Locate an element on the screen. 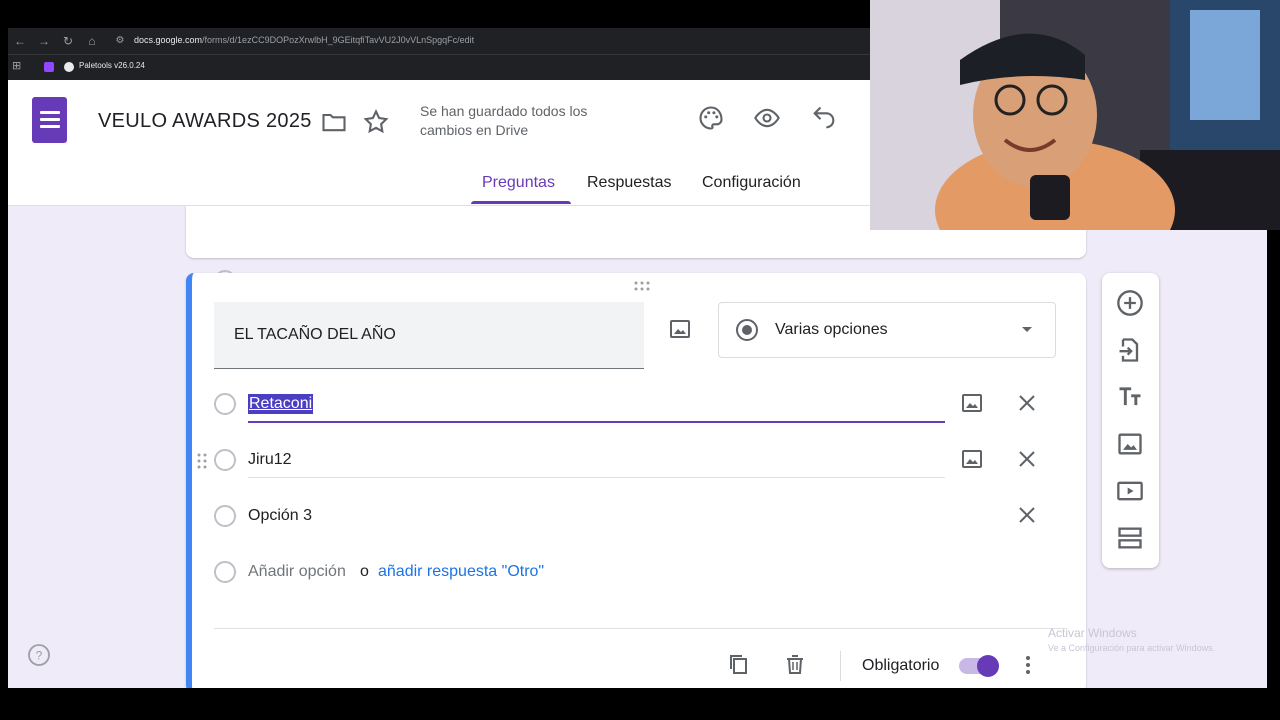  site-info-icon: ⚙ is located at coordinates (120, 41).